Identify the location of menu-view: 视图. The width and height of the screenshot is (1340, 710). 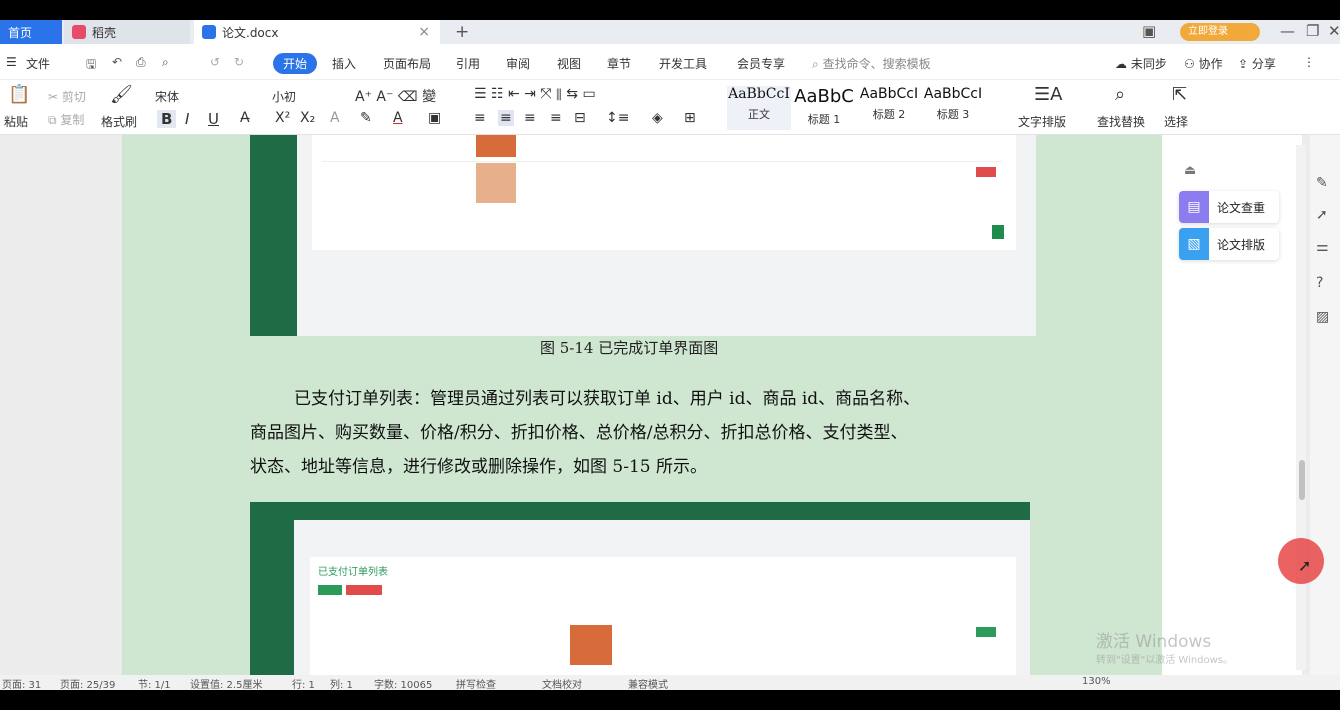
(569, 63).